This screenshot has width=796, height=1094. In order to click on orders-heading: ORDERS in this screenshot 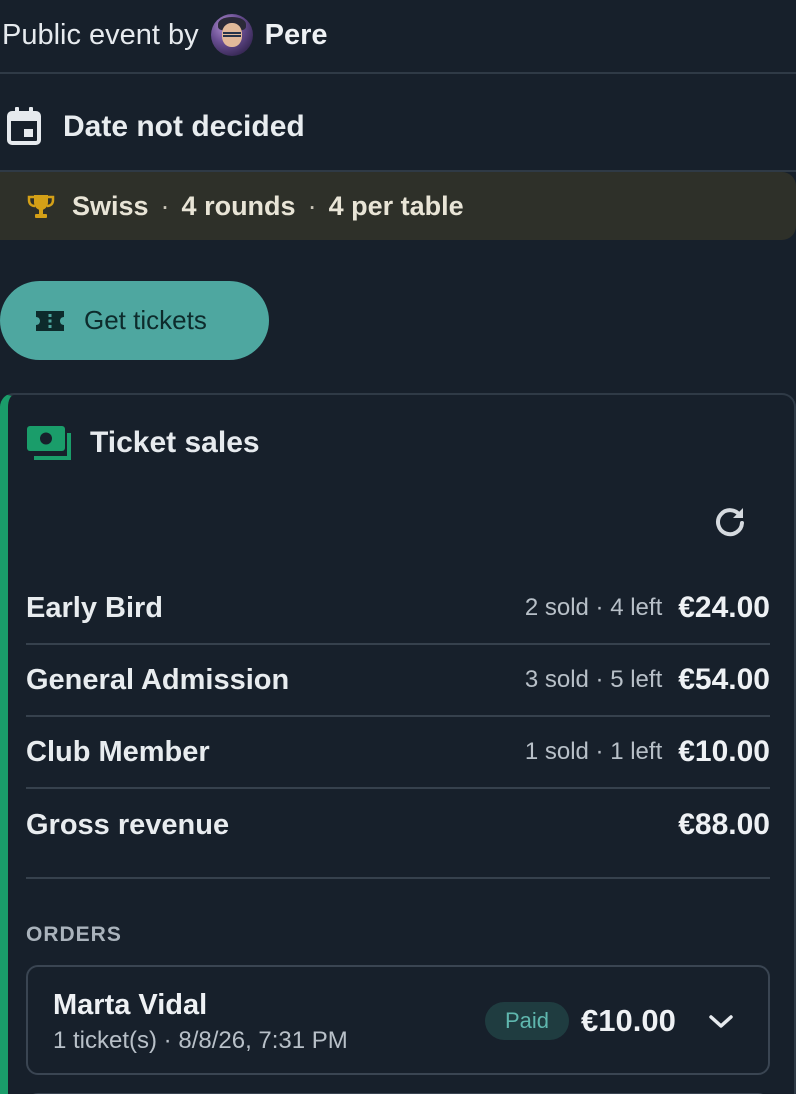, I will do `click(74, 934)`.